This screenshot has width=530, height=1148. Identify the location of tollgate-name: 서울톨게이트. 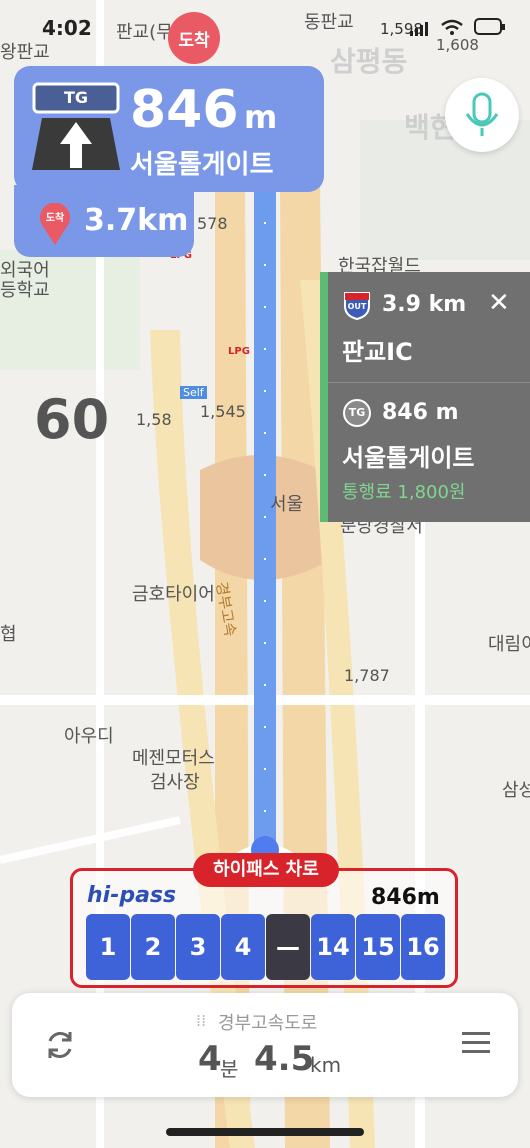
(408, 458).